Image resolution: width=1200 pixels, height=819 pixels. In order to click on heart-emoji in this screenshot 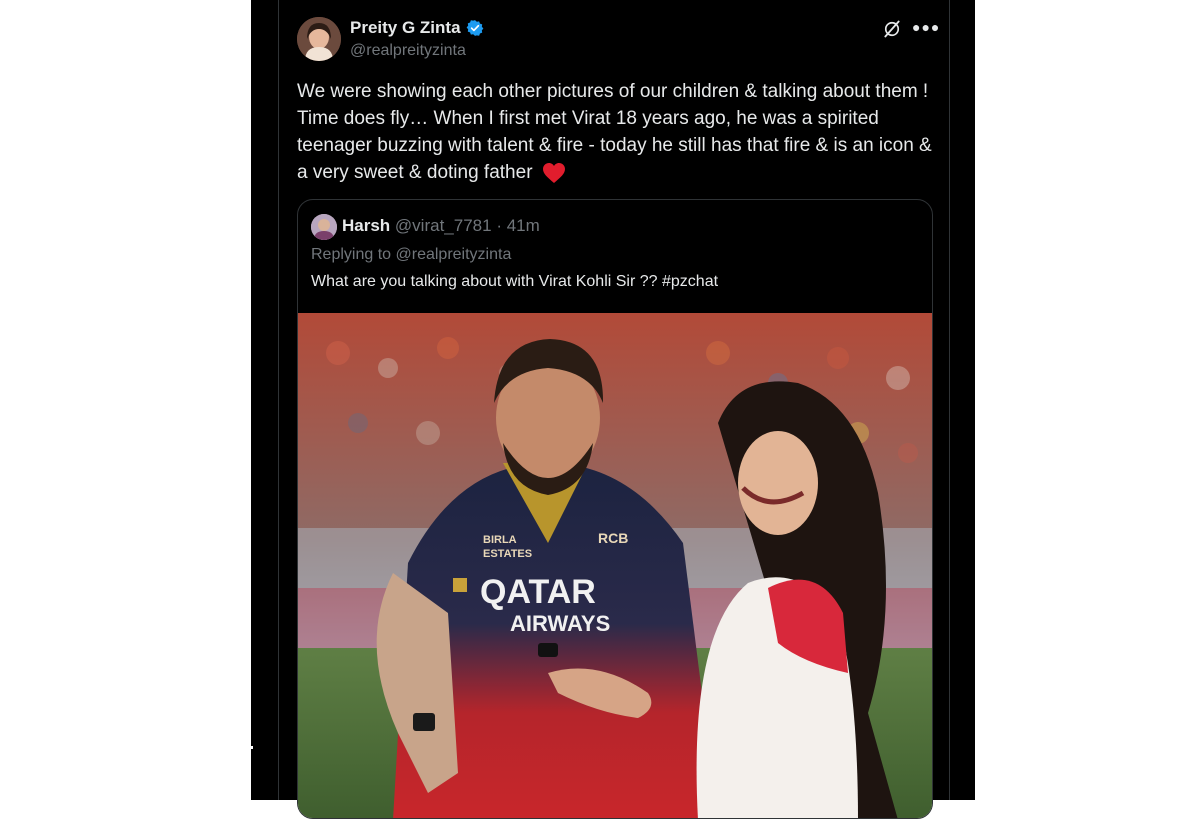, I will do `click(553, 172)`.